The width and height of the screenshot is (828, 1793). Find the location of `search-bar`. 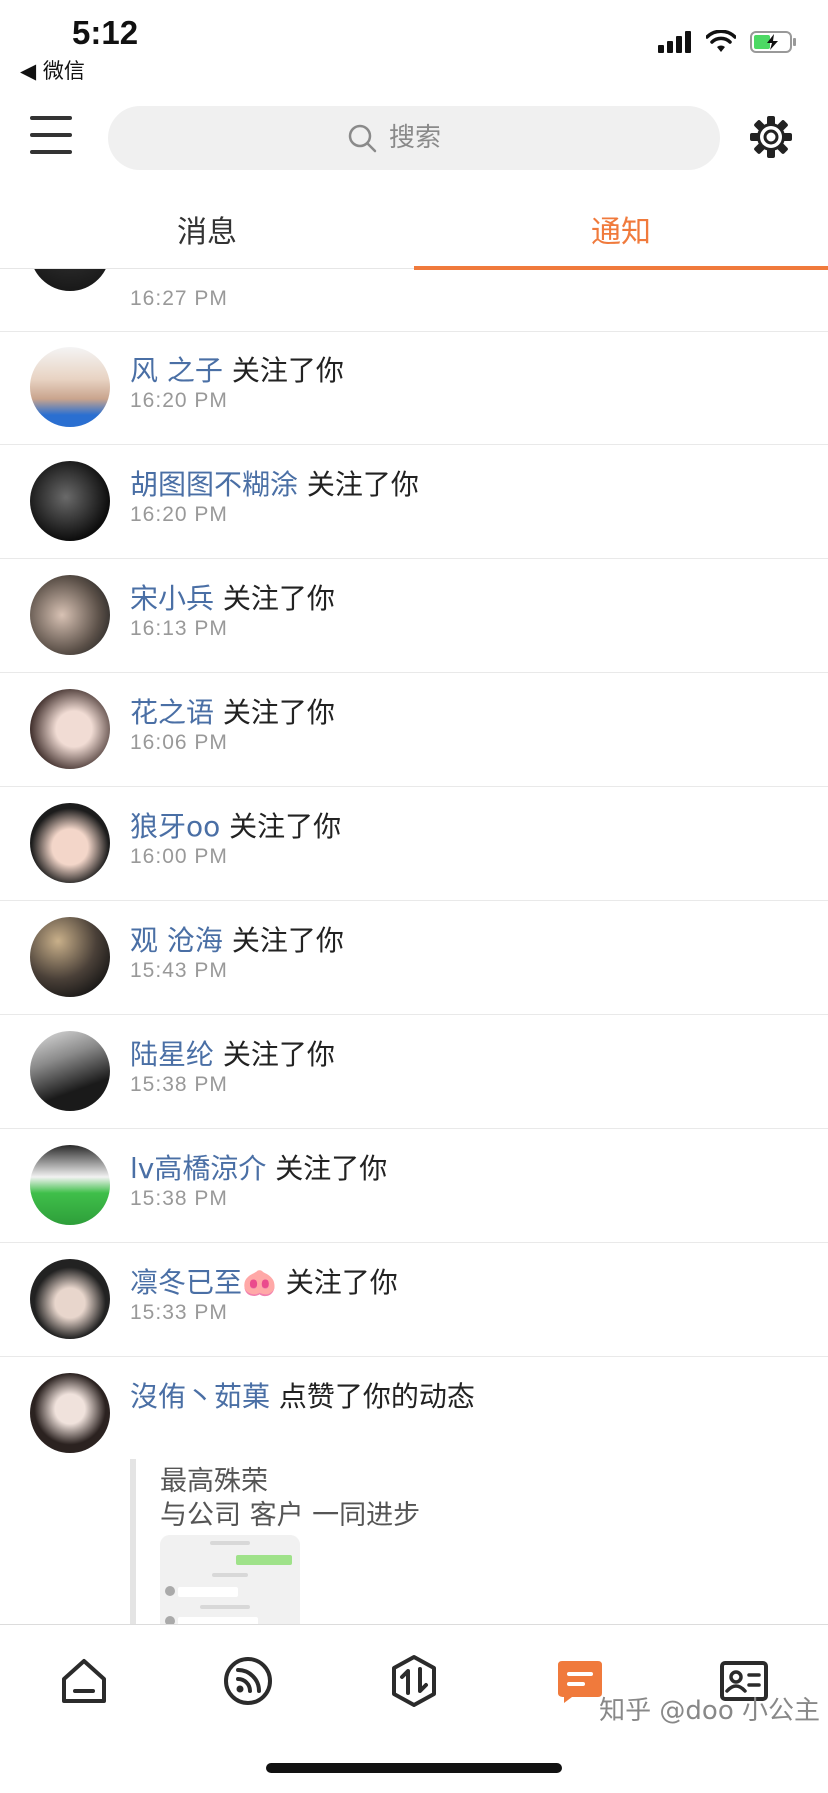

search-bar is located at coordinates (414, 138).